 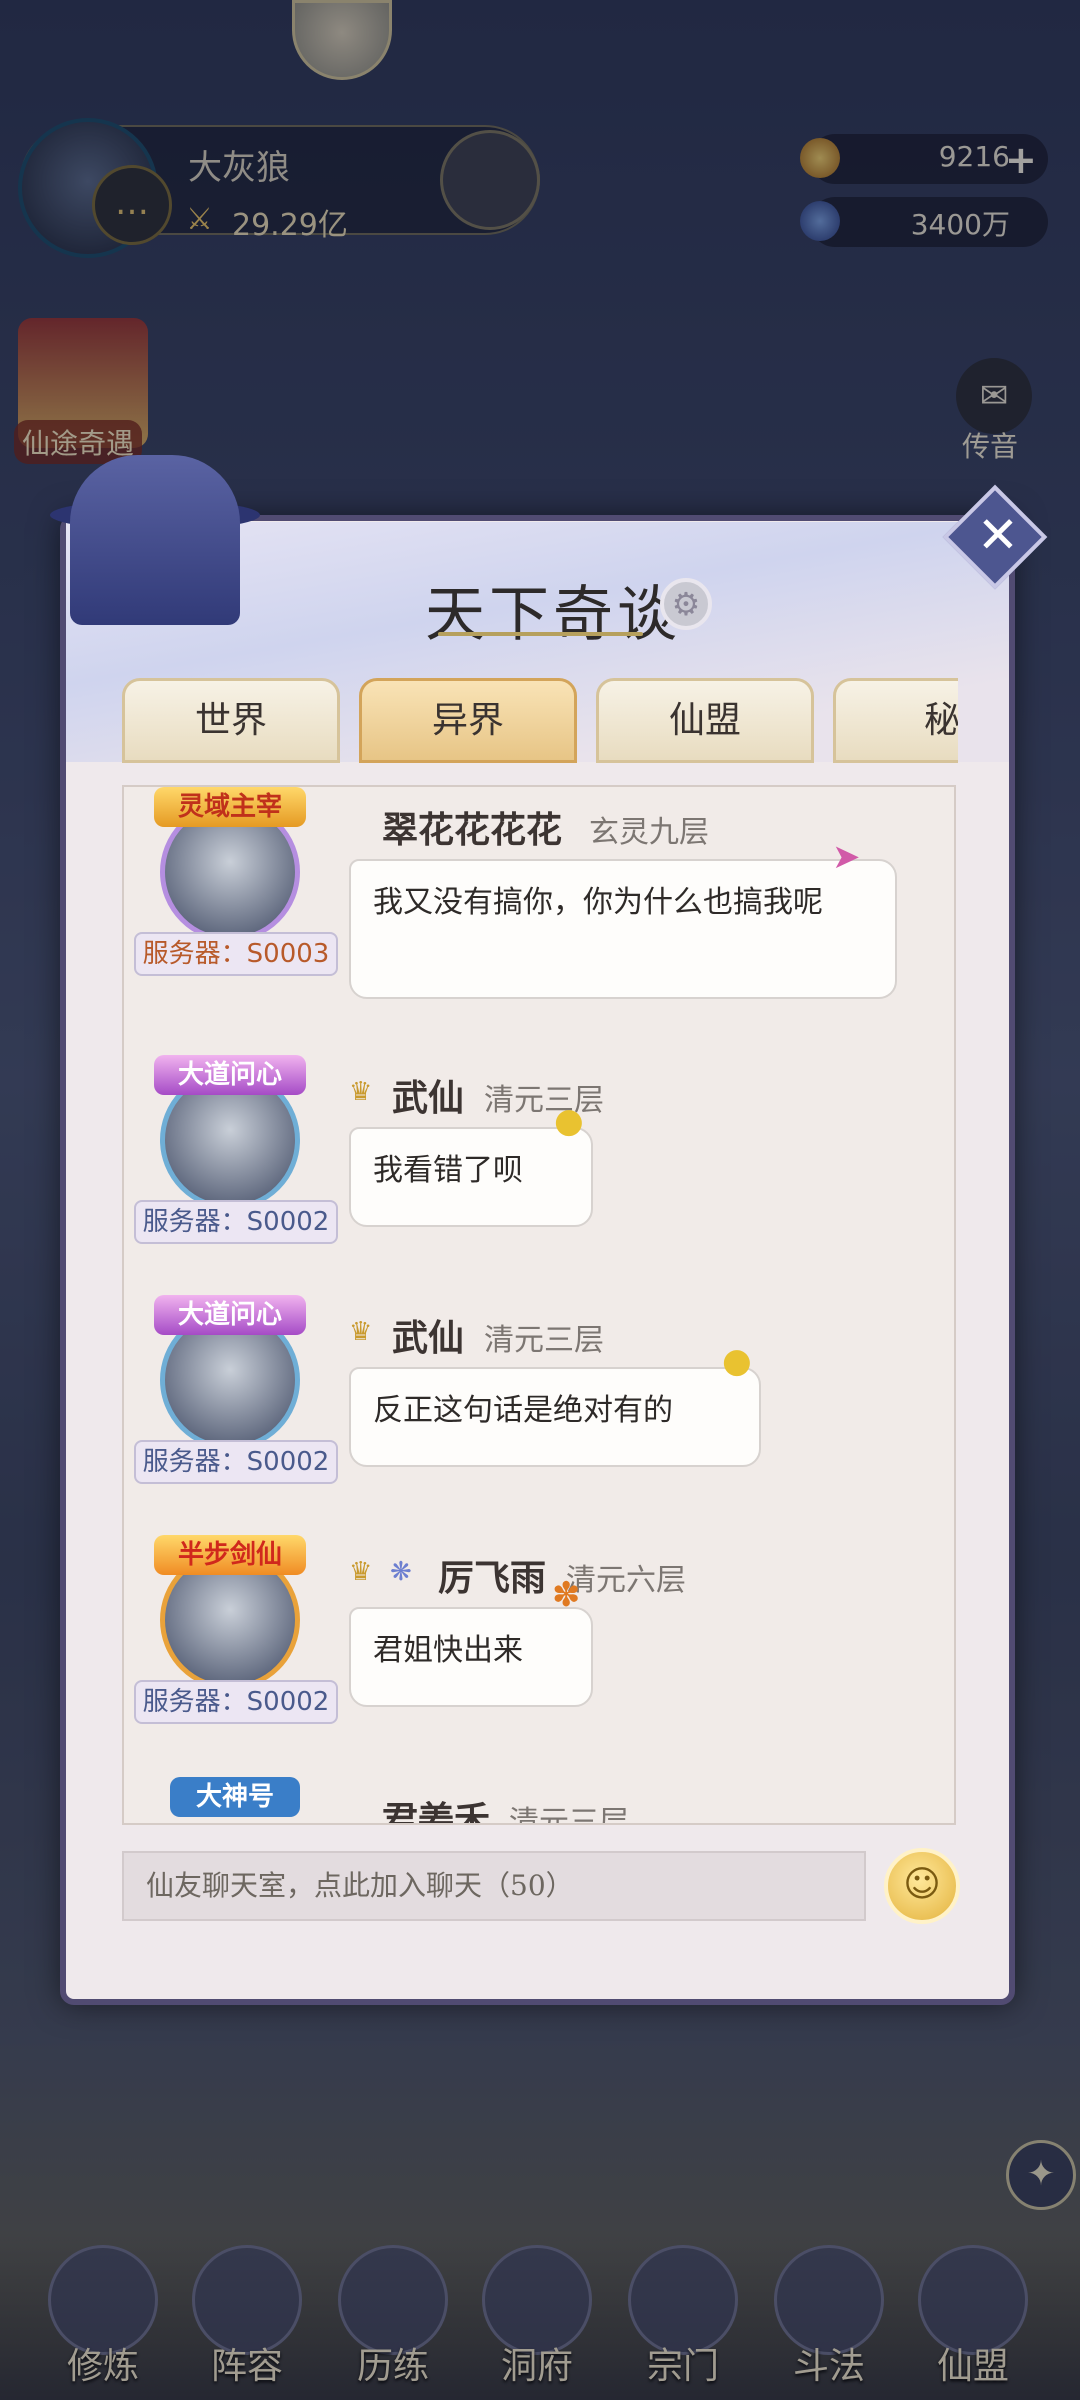 What do you see at coordinates (401, 1572) in the screenshot?
I see `spirit-beast-icon: ❋` at bounding box center [401, 1572].